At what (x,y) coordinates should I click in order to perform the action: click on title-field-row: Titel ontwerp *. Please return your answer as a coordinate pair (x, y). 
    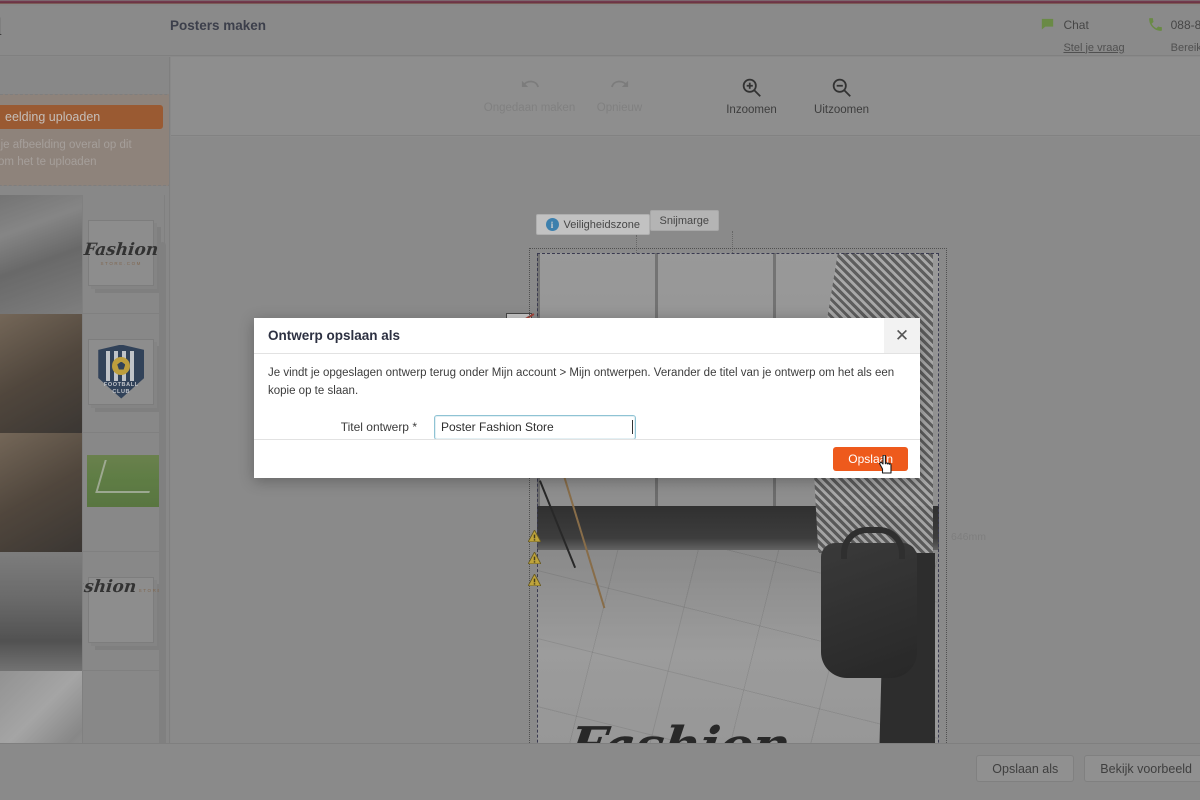
    Looking at the image, I should click on (587, 427).